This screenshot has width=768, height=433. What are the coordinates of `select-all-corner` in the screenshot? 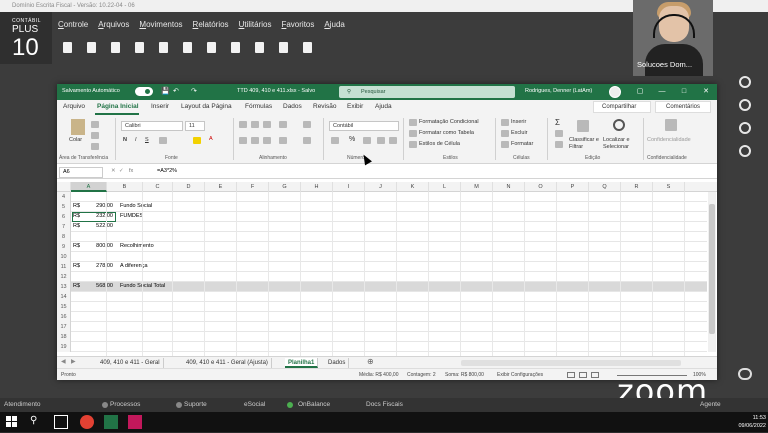 It's located at (64, 187).